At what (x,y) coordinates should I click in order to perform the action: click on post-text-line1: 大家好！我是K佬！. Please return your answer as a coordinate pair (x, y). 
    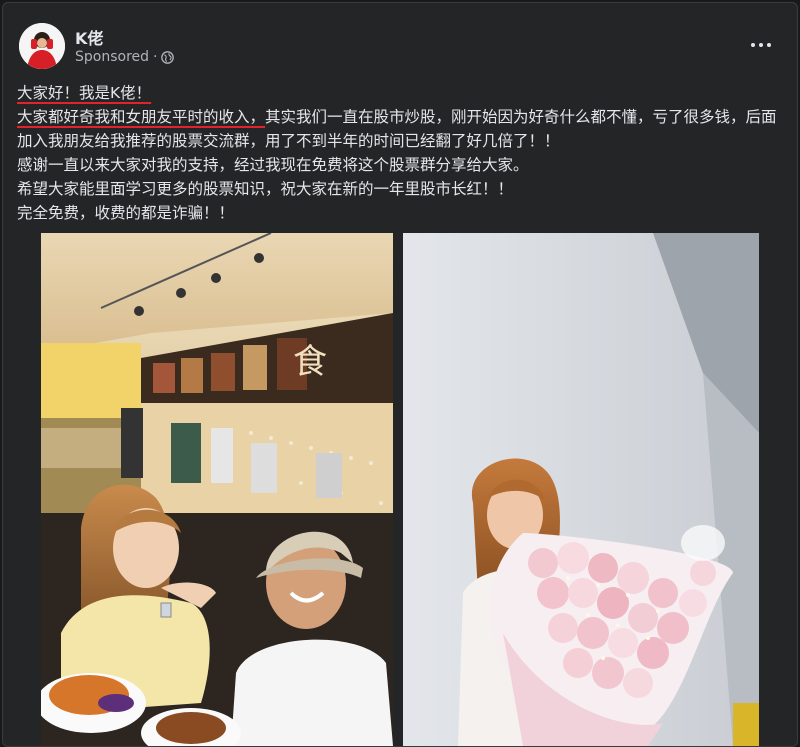
    Looking at the image, I should click on (84, 93).